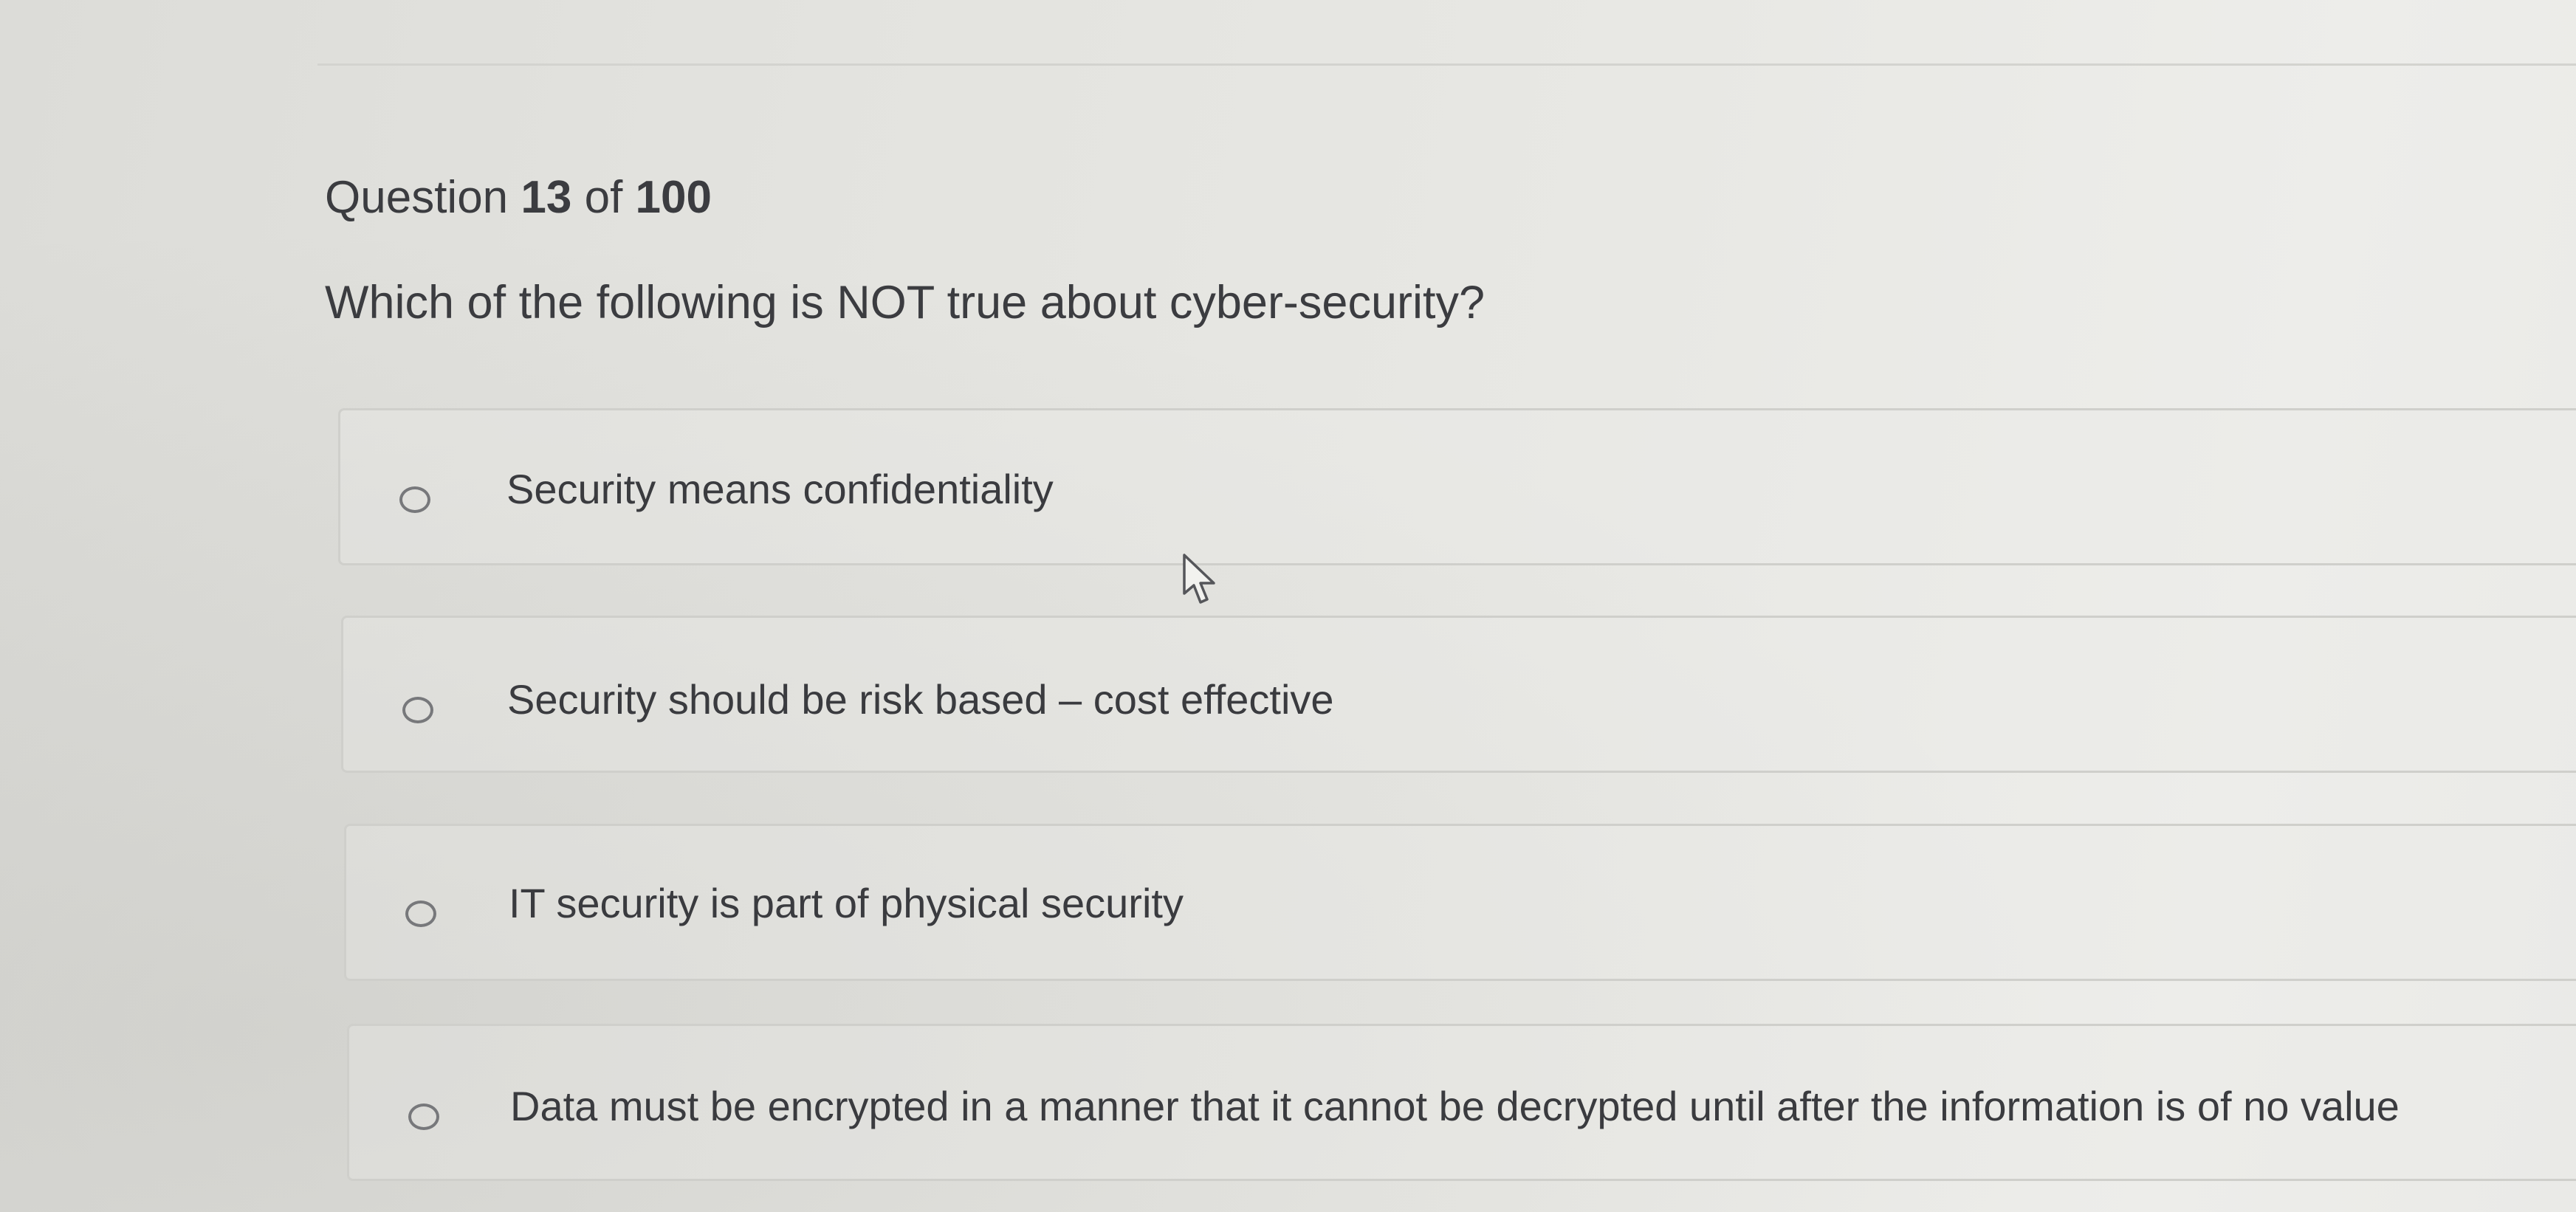 The image size is (2576, 1212). What do you see at coordinates (846, 903) in the screenshot?
I see `answer-option-label: IT security is part of physical security` at bounding box center [846, 903].